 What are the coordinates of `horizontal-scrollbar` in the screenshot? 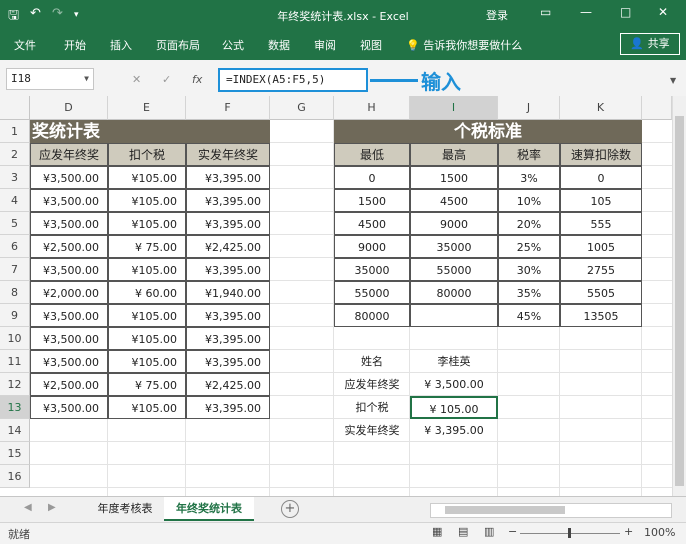 It's located at (551, 510).